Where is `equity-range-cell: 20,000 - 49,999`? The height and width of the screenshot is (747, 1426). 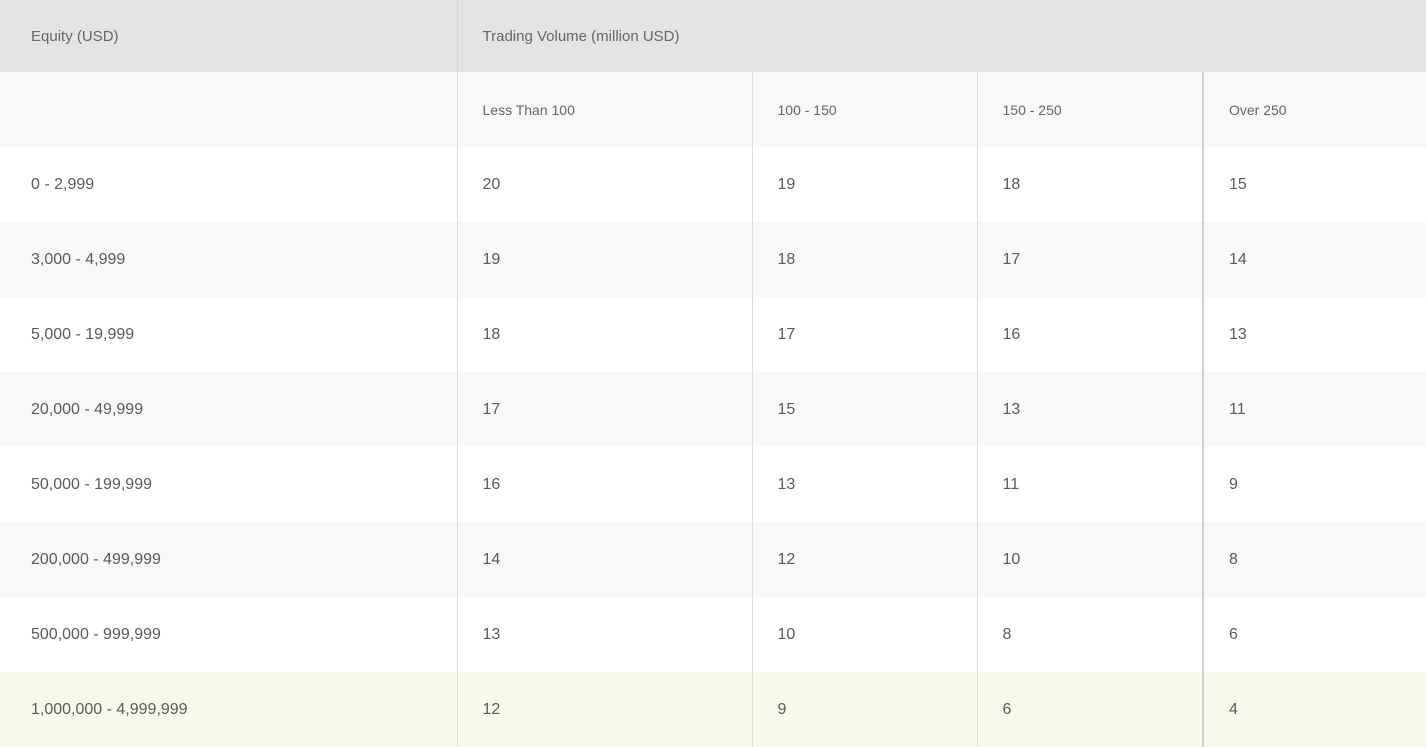 equity-range-cell: 20,000 - 49,999 is located at coordinates (228, 409).